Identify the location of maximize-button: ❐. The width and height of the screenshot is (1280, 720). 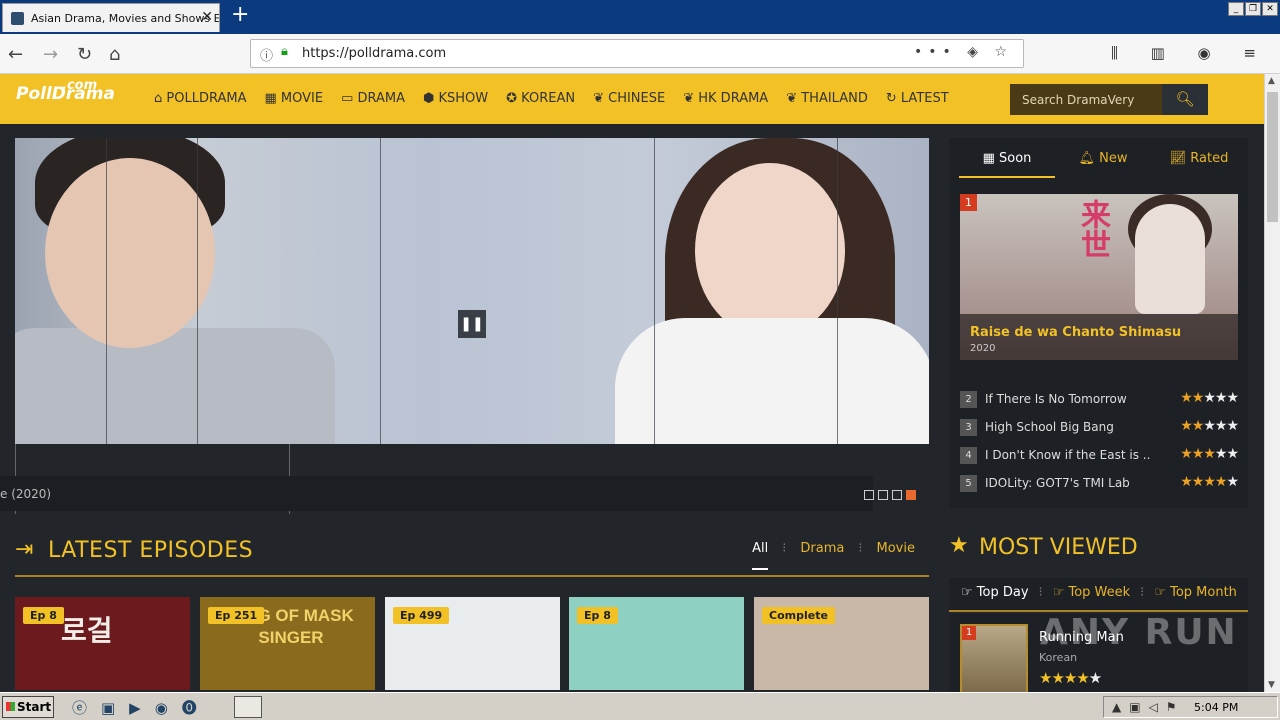
(1253, 9).